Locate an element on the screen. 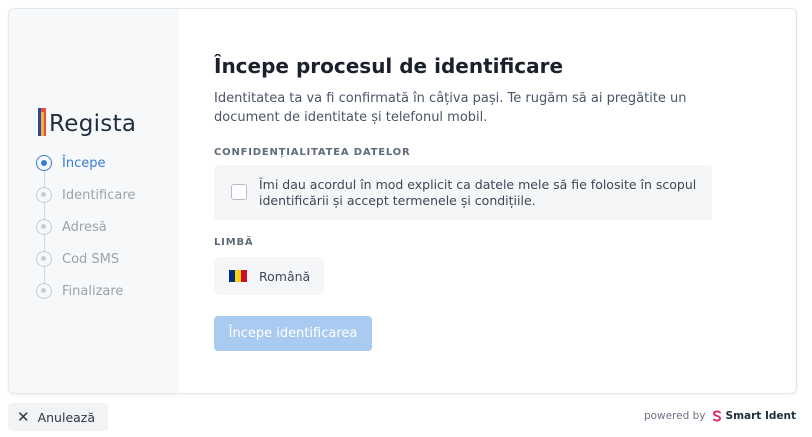  brand-name: Smart Ident is located at coordinates (760, 416).